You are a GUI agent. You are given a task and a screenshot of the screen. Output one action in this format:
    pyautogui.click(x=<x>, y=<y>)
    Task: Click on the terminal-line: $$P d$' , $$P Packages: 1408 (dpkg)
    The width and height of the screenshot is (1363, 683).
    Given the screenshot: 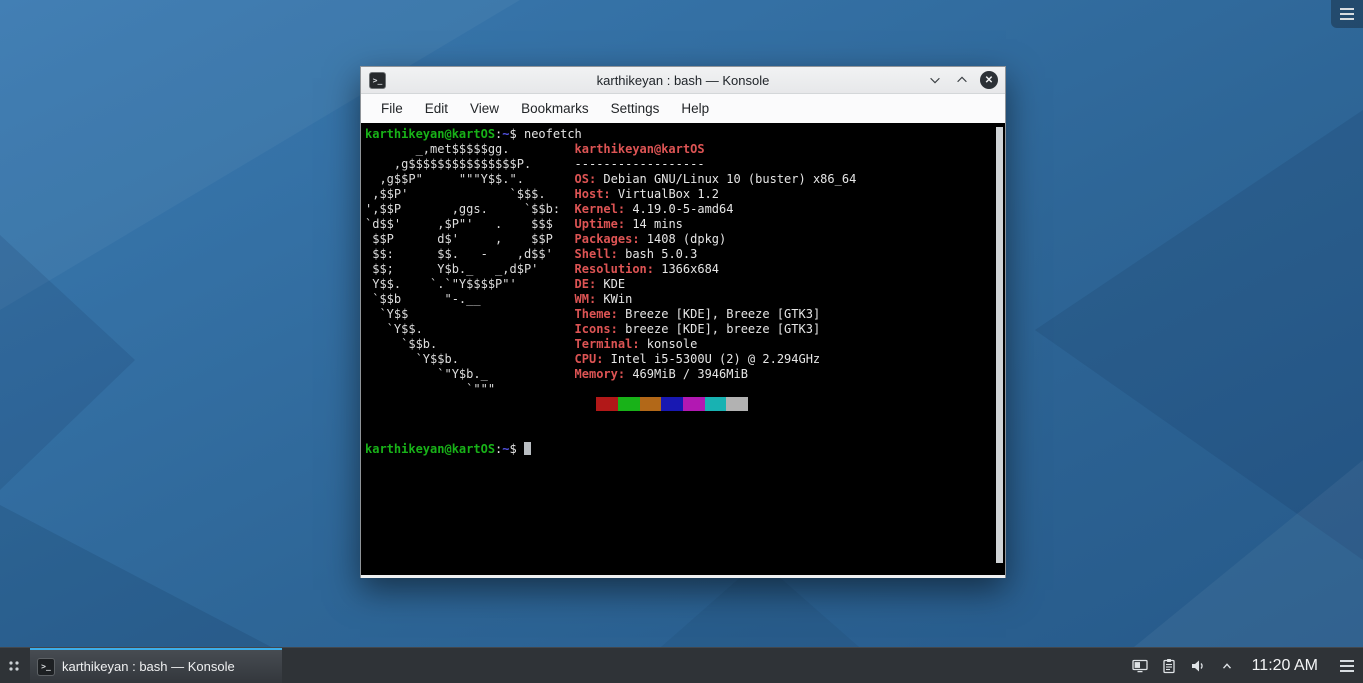 What is the action you would take?
    pyautogui.click(x=546, y=239)
    